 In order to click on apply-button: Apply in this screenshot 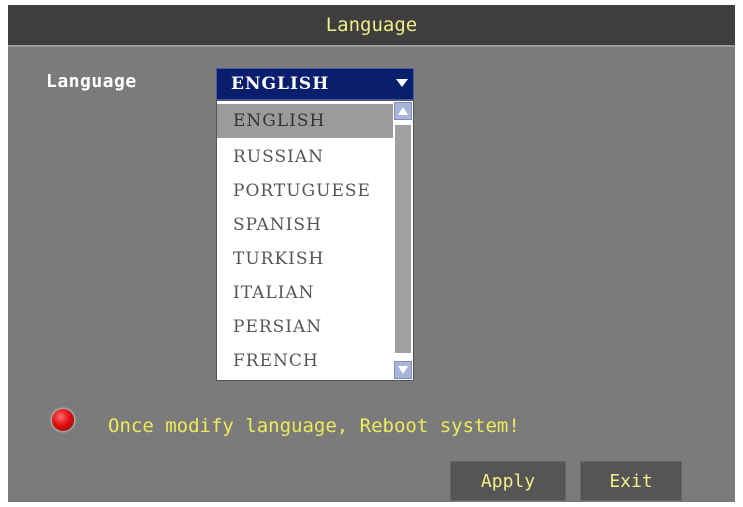, I will do `click(508, 481)`.